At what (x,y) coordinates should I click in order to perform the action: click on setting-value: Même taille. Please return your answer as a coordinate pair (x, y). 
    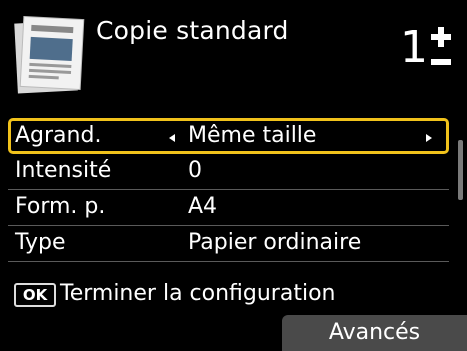
    Looking at the image, I should click on (252, 135).